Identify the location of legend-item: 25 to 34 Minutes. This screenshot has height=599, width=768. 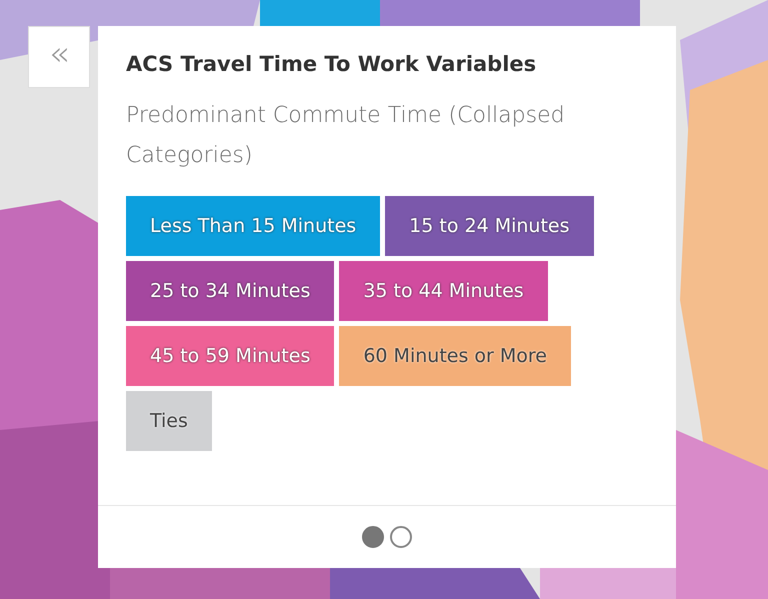
(230, 291).